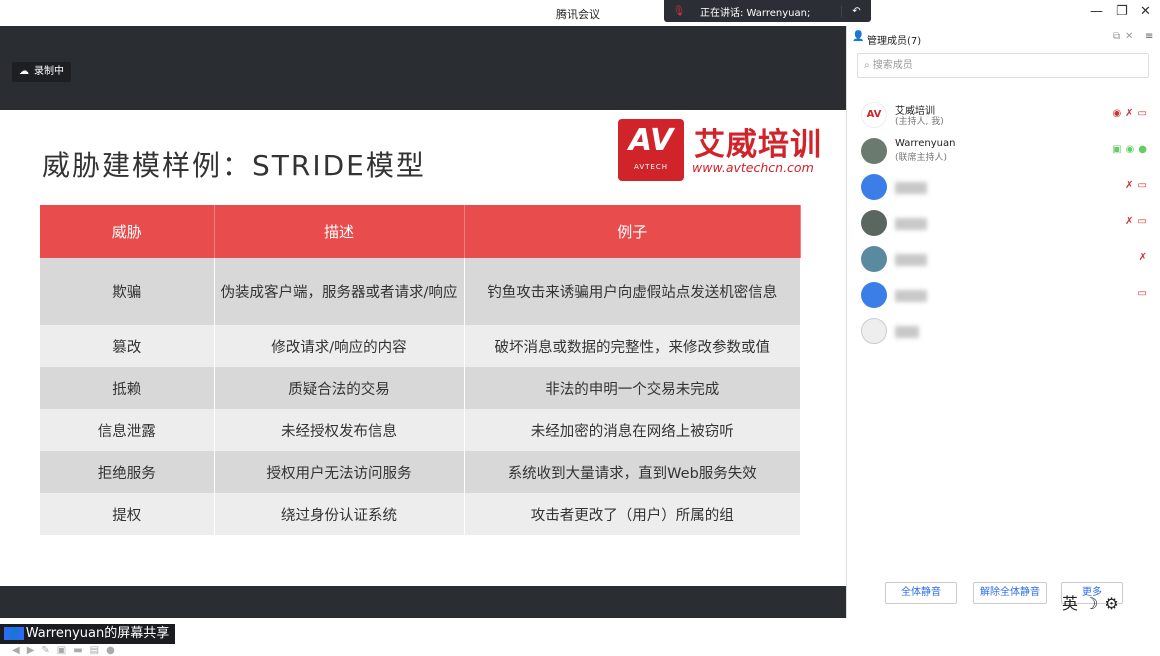 Image resolution: width=1160 pixels, height=656 pixels. What do you see at coordinates (1129, 36) in the screenshot?
I see `close-panel-icon: ✕` at bounding box center [1129, 36].